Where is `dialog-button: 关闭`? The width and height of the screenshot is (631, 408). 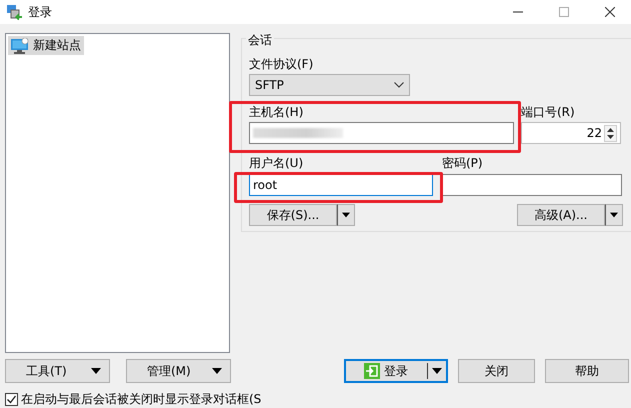
dialog-button: 关闭 is located at coordinates (496, 371).